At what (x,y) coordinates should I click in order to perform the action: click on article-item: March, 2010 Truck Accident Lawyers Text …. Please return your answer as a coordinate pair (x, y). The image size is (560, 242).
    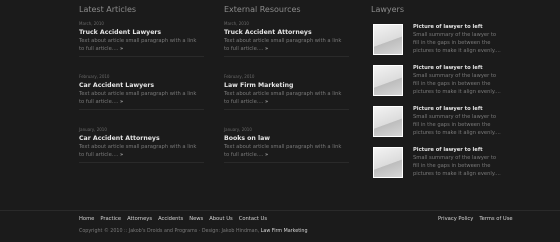
    Looking at the image, I should click on (144, 45).